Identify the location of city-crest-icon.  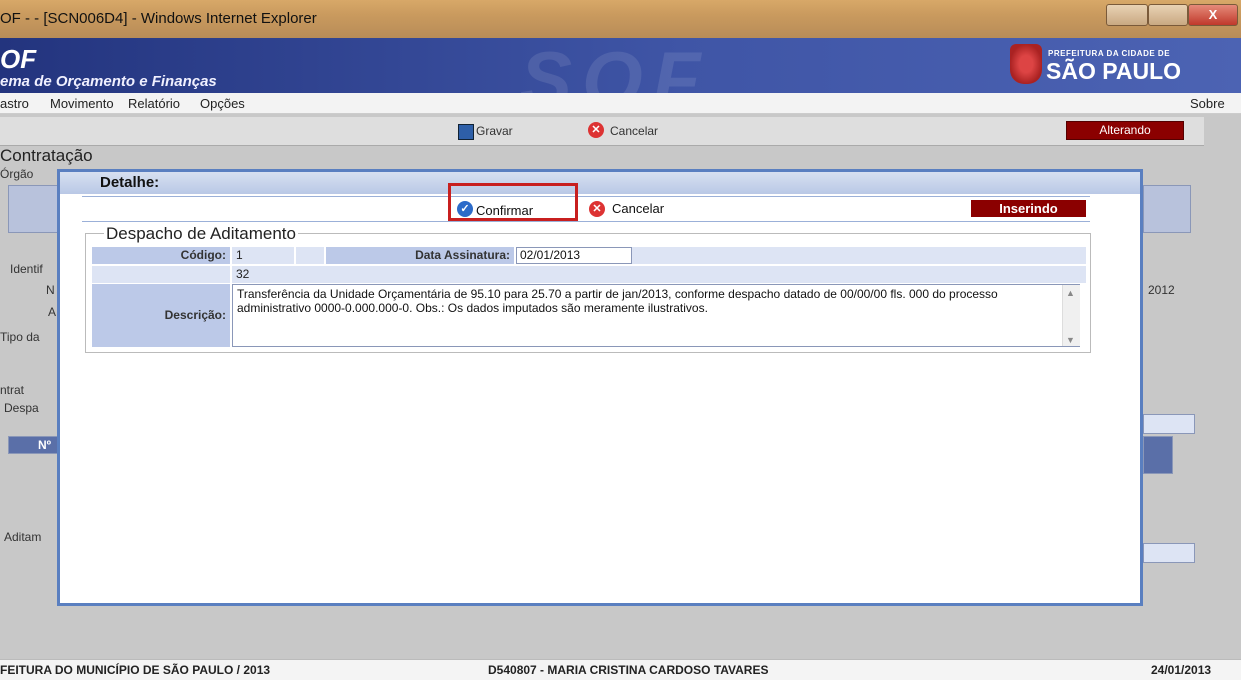
(1026, 64).